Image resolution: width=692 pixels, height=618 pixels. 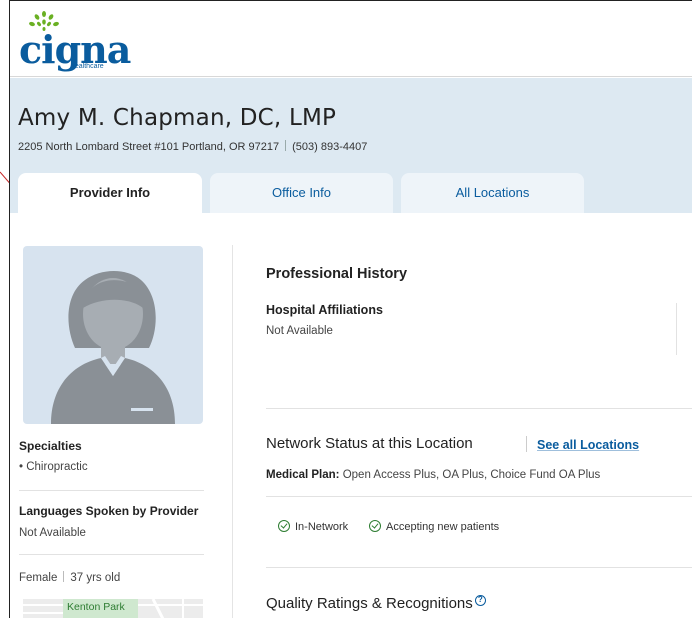 What do you see at coordinates (351, 39) in the screenshot?
I see `site-header: cigna healthcare` at bounding box center [351, 39].